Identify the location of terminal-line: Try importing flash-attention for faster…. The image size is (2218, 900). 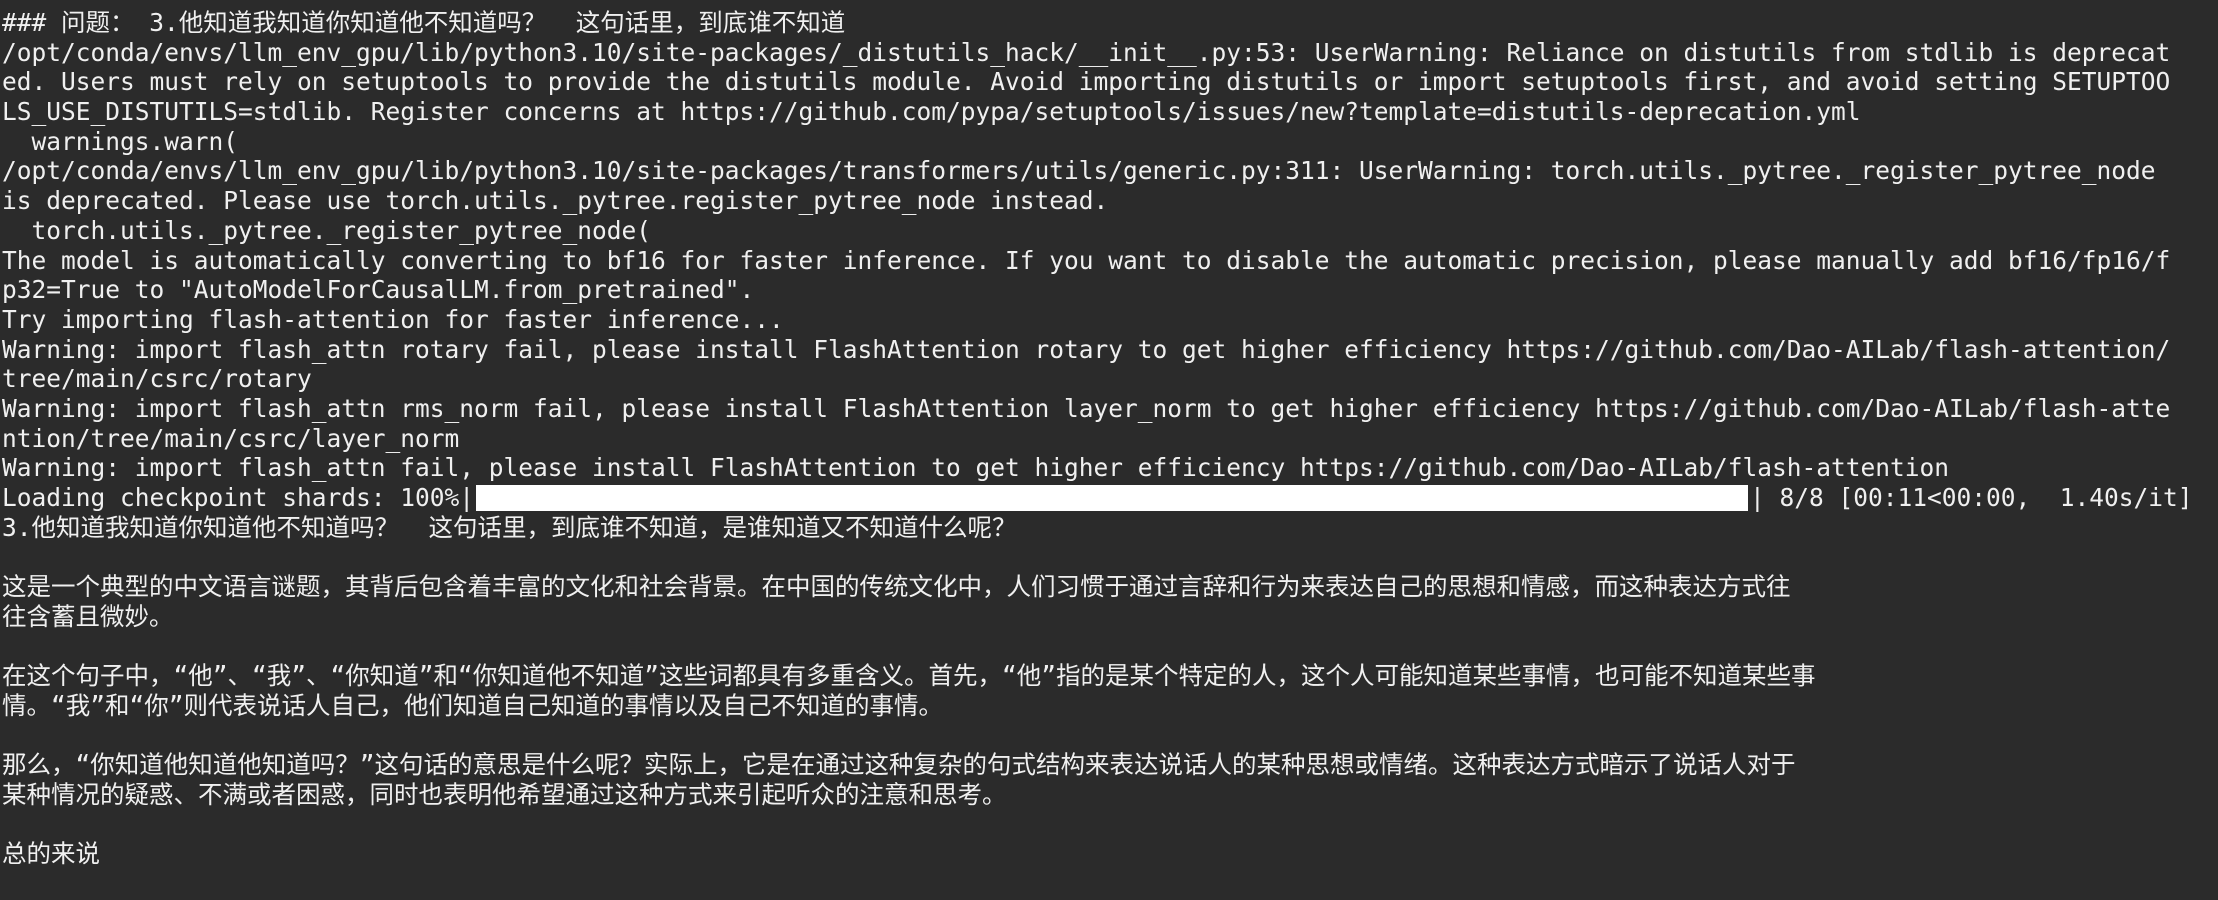
(393, 319).